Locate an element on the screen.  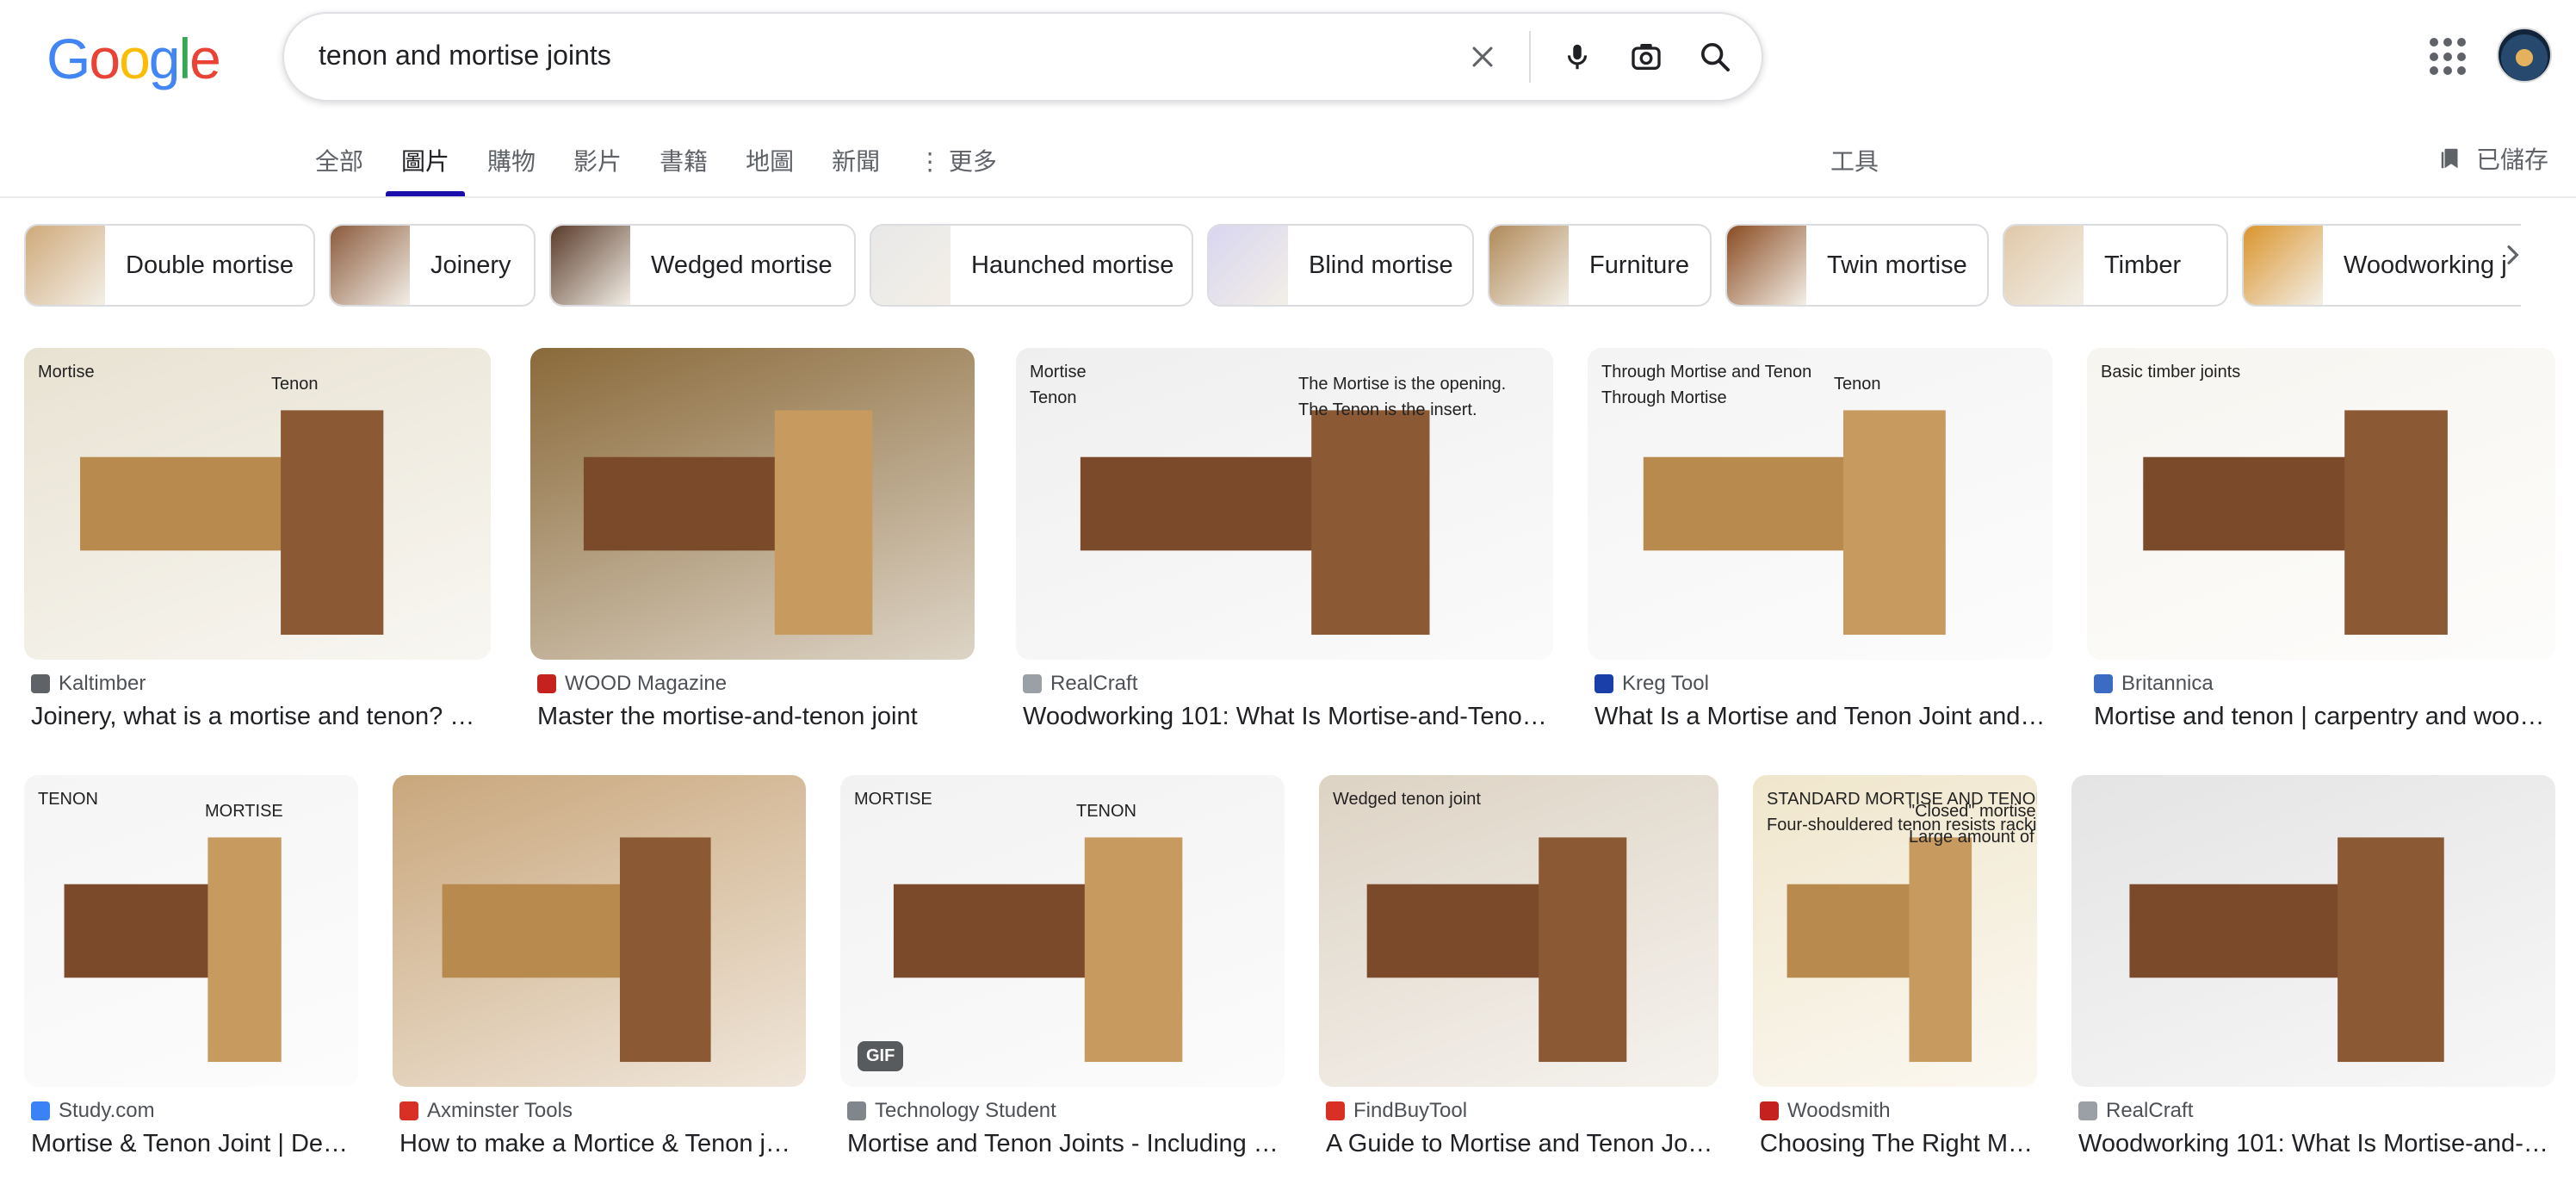
header-divider is located at coordinates (1288, 197).